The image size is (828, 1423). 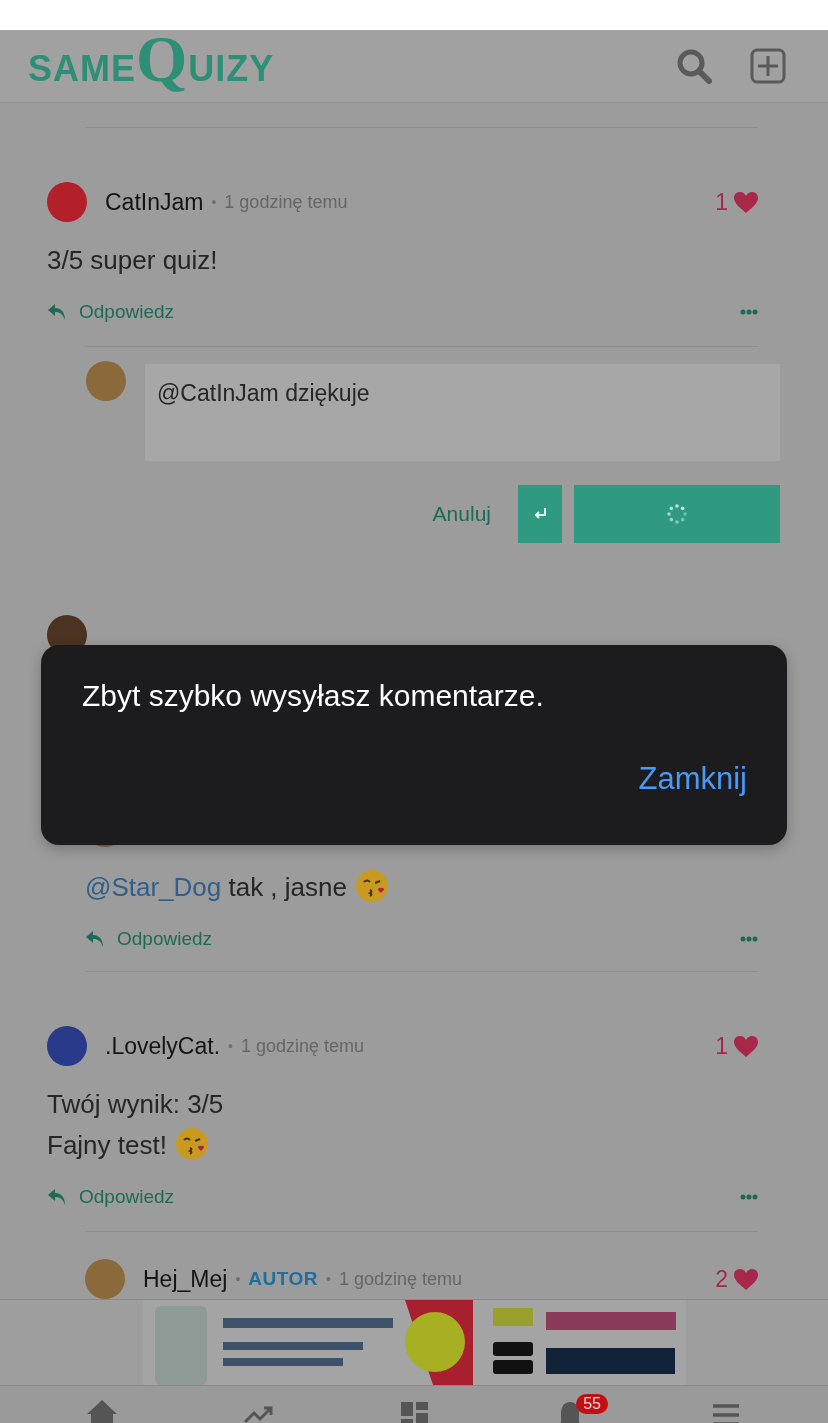 I want to click on cancel-button: Anuluj, so click(x=461, y=514).